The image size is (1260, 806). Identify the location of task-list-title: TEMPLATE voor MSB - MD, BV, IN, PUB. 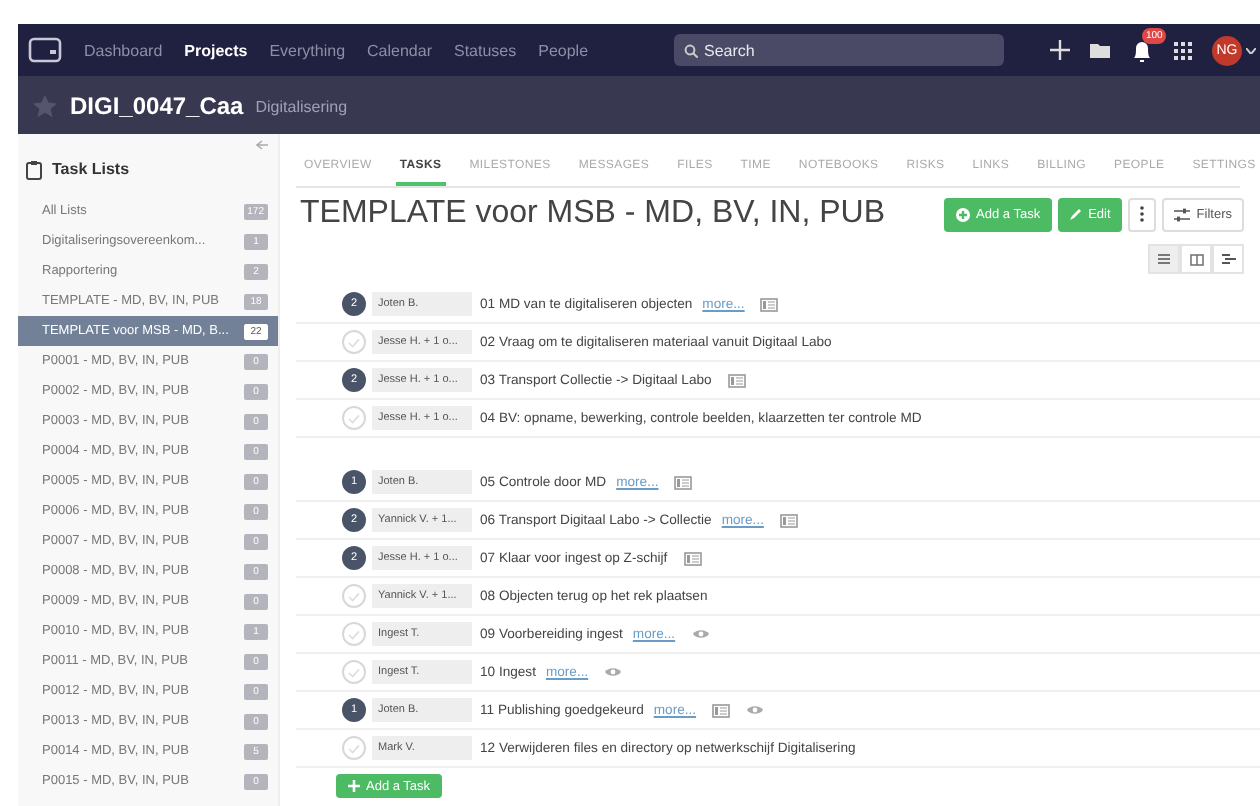
(593, 214).